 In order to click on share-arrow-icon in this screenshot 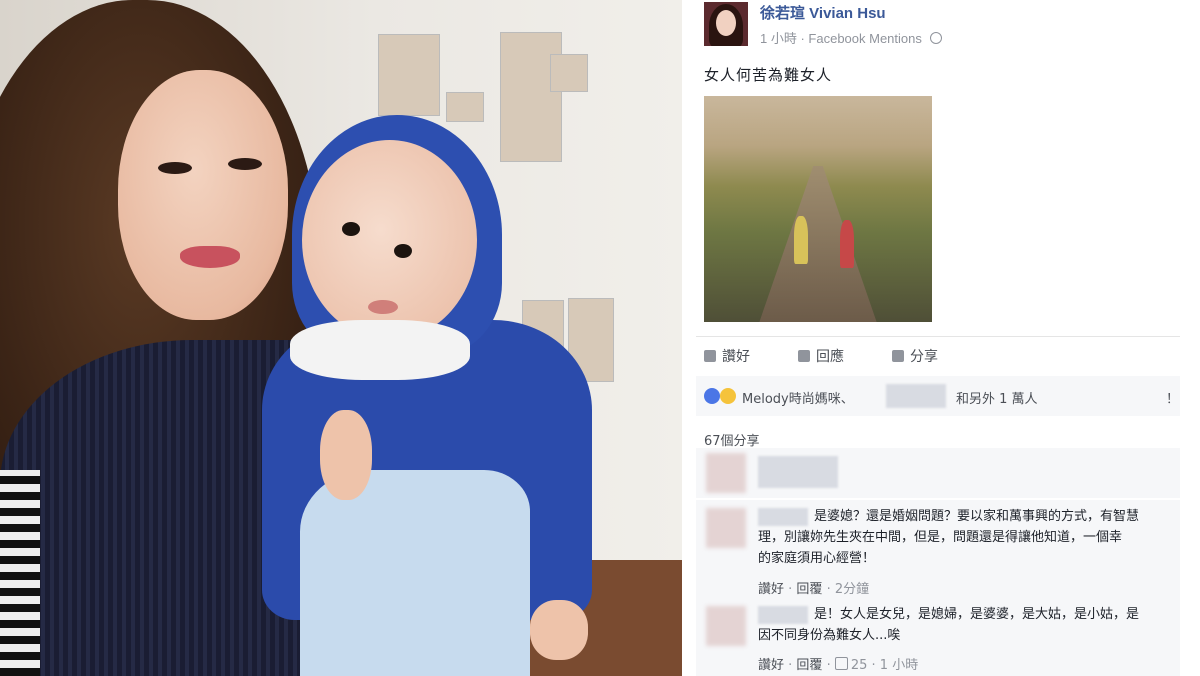, I will do `click(898, 356)`.